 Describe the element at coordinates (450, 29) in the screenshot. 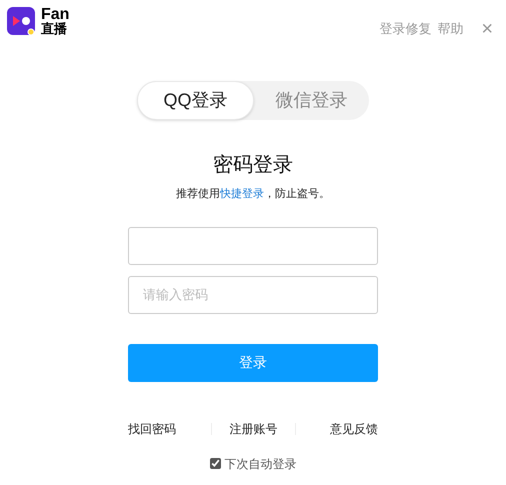

I see `top-link: 帮助` at that location.